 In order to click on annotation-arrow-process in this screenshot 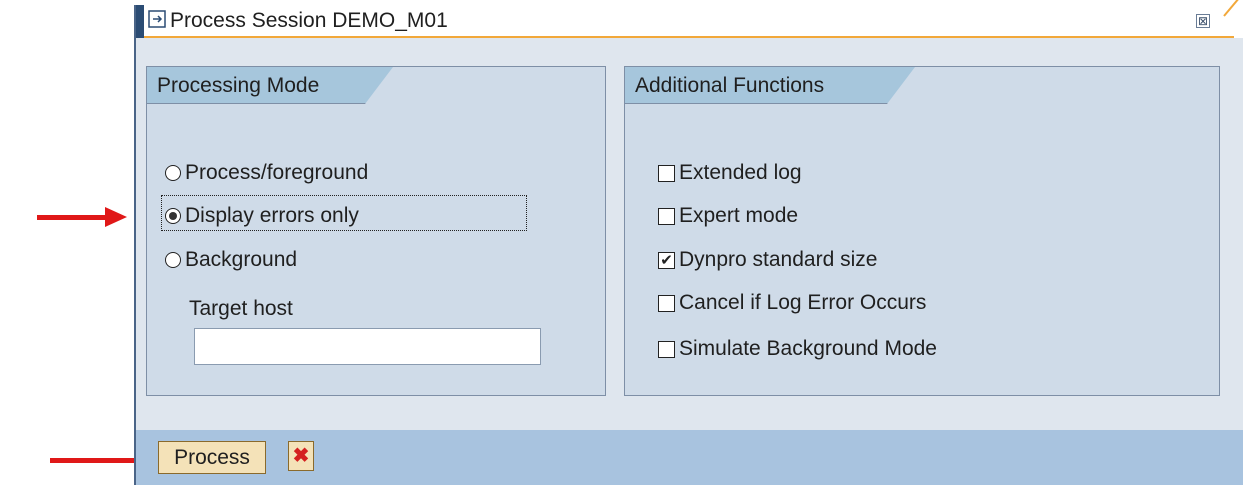, I will do `click(104, 460)`.